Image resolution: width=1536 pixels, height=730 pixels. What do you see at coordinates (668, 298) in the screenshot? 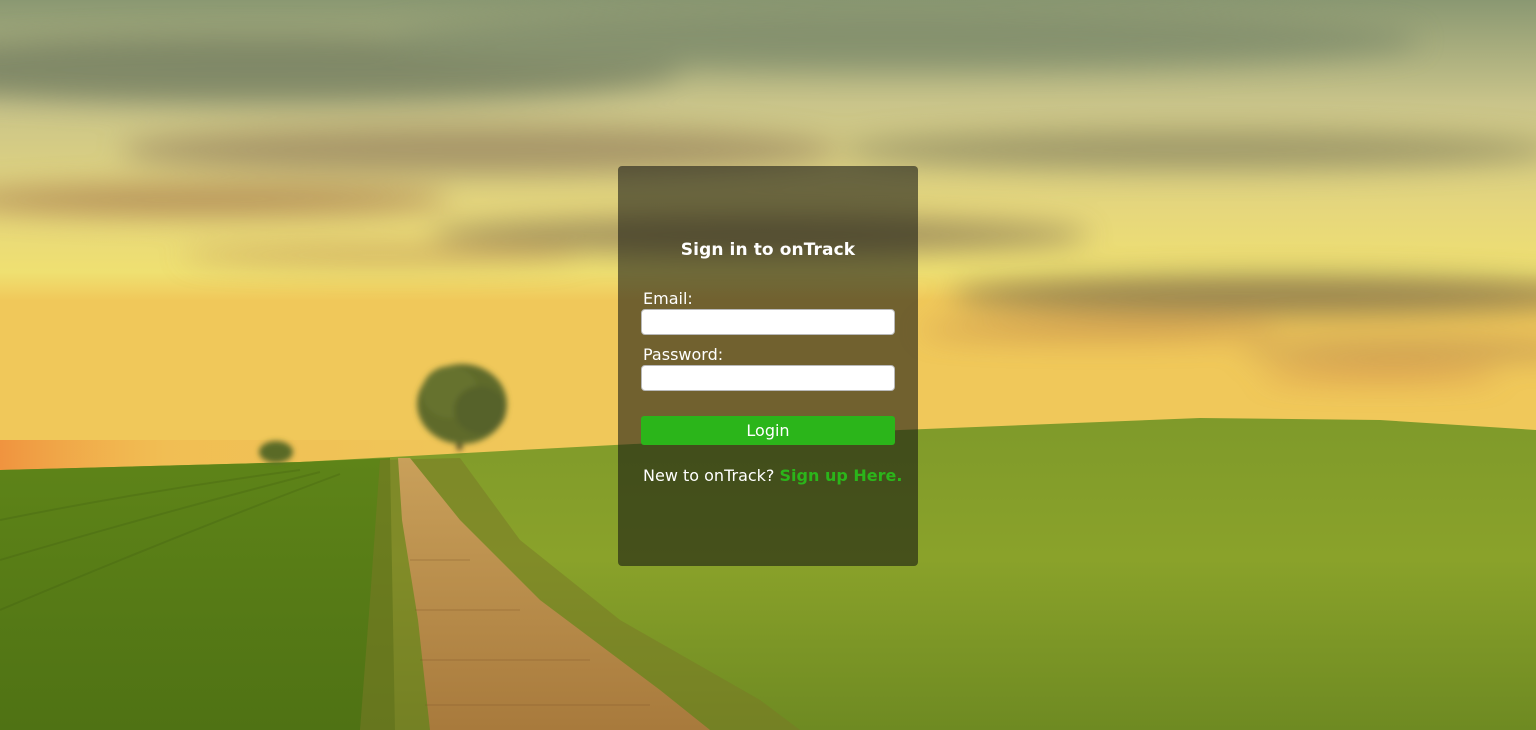
I see `email-label: Email:` at bounding box center [668, 298].